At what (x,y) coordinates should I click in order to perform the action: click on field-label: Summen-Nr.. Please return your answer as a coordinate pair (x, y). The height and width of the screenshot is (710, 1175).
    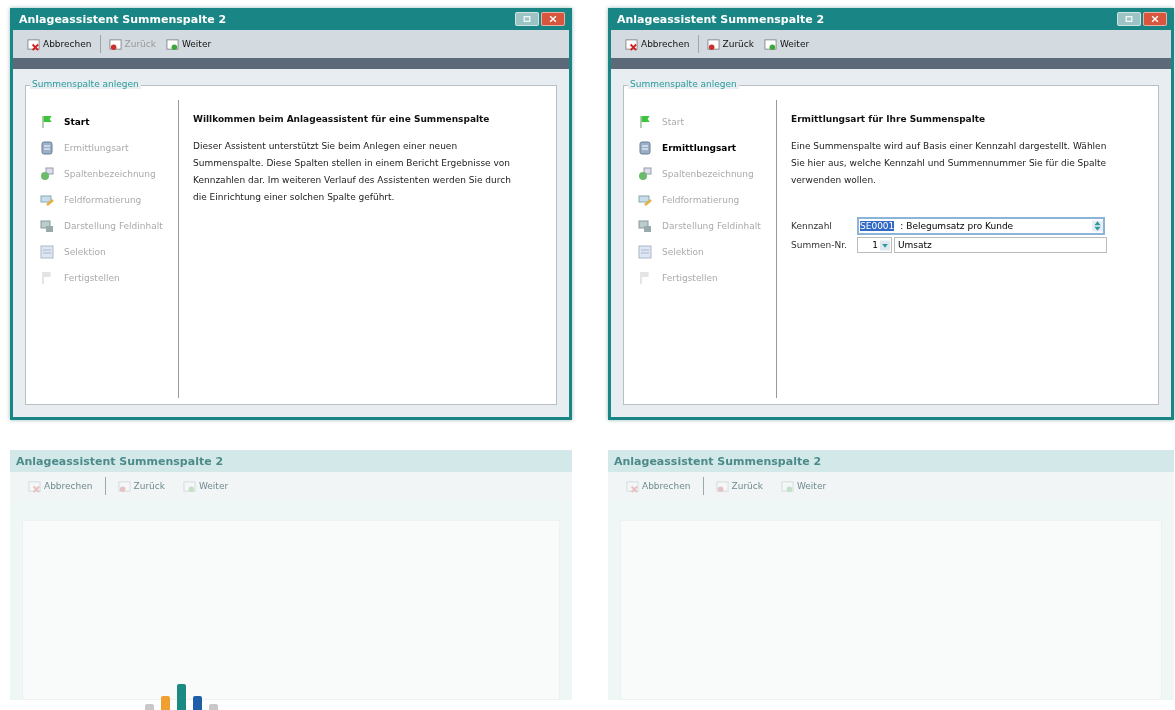
    Looking at the image, I should click on (819, 245).